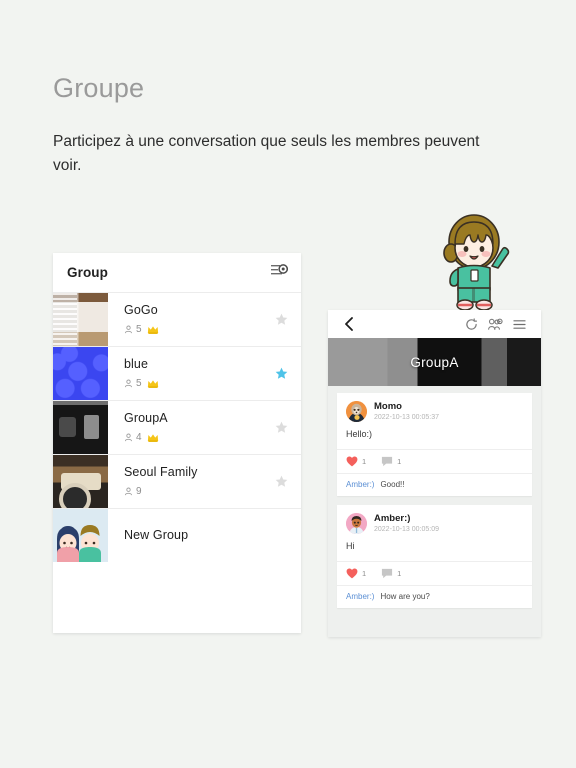 The image size is (576, 768). I want to click on group-list-header: Group, so click(177, 272).